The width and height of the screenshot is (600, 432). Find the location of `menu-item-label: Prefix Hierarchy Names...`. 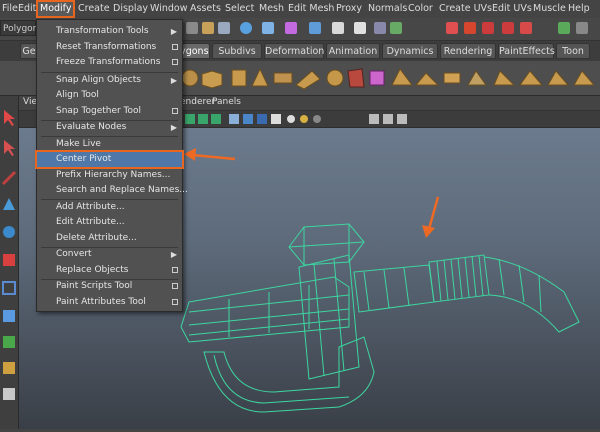

menu-item-label: Prefix Hierarchy Names... is located at coordinates (113, 175).